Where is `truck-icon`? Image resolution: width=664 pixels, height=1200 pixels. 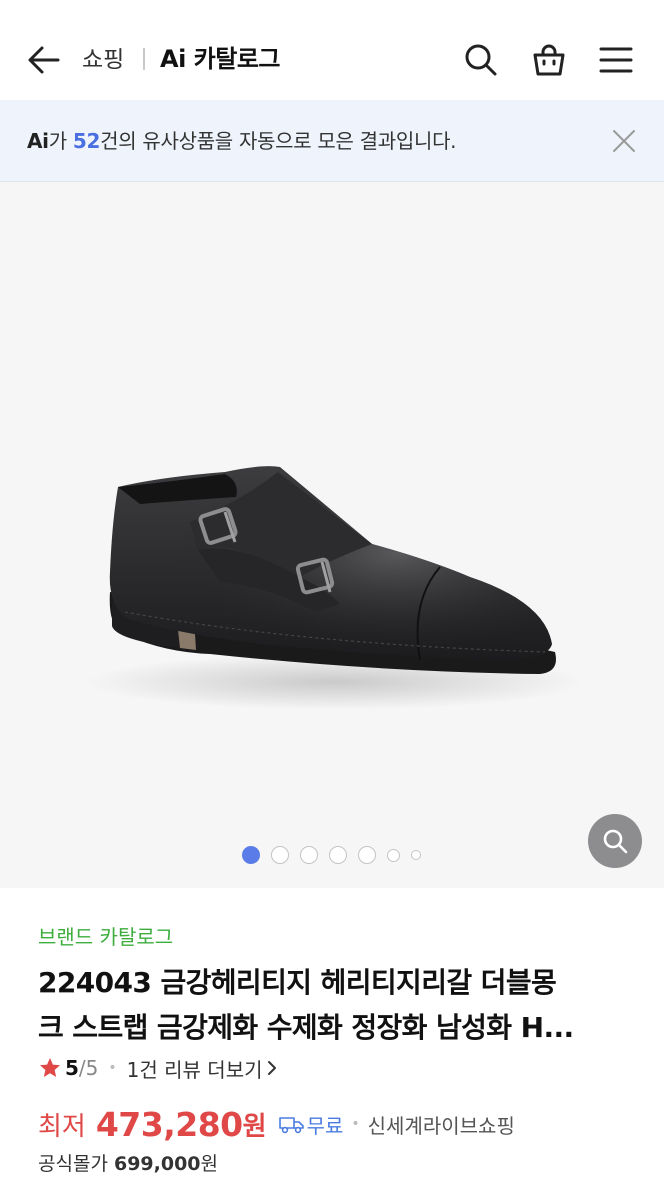 truck-icon is located at coordinates (291, 1125).